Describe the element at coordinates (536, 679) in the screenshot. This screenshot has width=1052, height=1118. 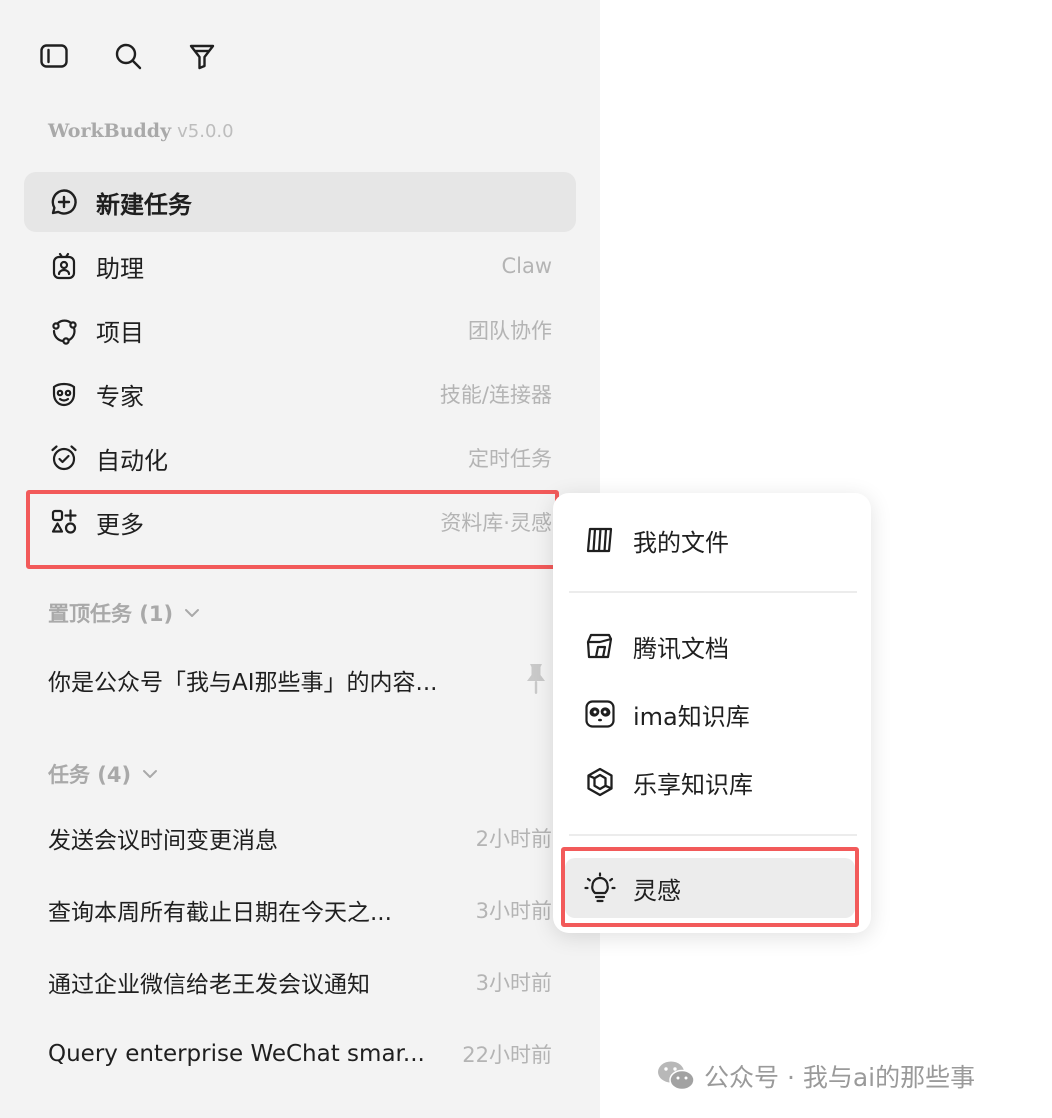
I see `pin-icon` at that location.